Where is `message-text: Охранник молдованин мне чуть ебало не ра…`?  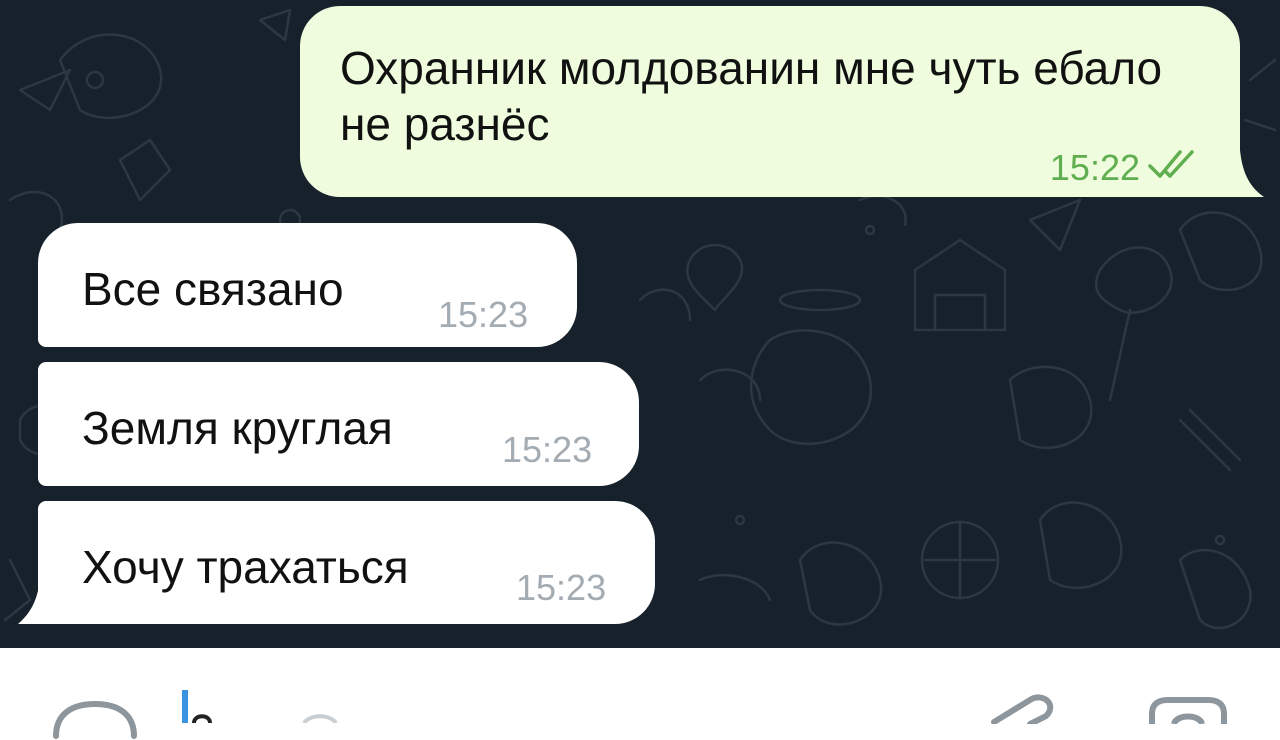
message-text: Охранник молдованин мне чуть ебало не ра… is located at coordinates (751, 96).